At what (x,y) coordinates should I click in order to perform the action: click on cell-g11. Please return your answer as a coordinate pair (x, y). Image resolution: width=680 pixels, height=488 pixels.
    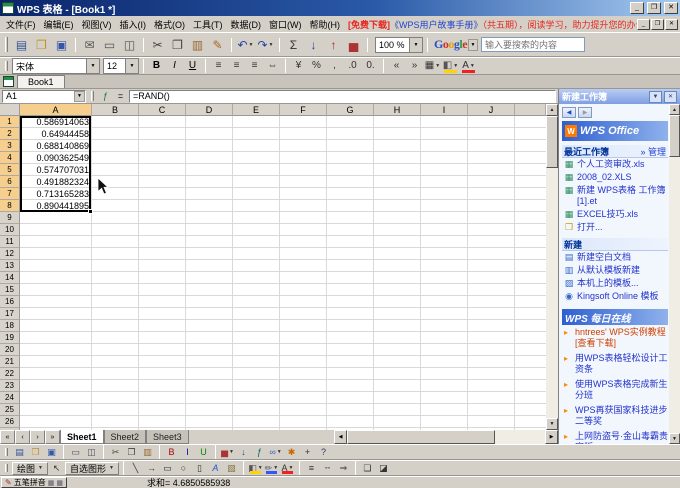
    Looking at the image, I should click on (350, 242).